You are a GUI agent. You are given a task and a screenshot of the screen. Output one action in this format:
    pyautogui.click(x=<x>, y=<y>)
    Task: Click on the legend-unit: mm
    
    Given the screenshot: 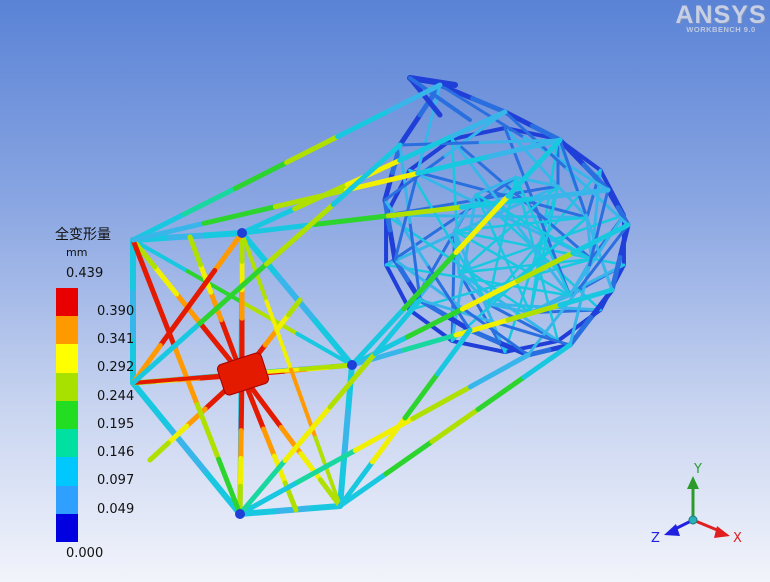 What is the action you would take?
    pyautogui.click(x=77, y=252)
    